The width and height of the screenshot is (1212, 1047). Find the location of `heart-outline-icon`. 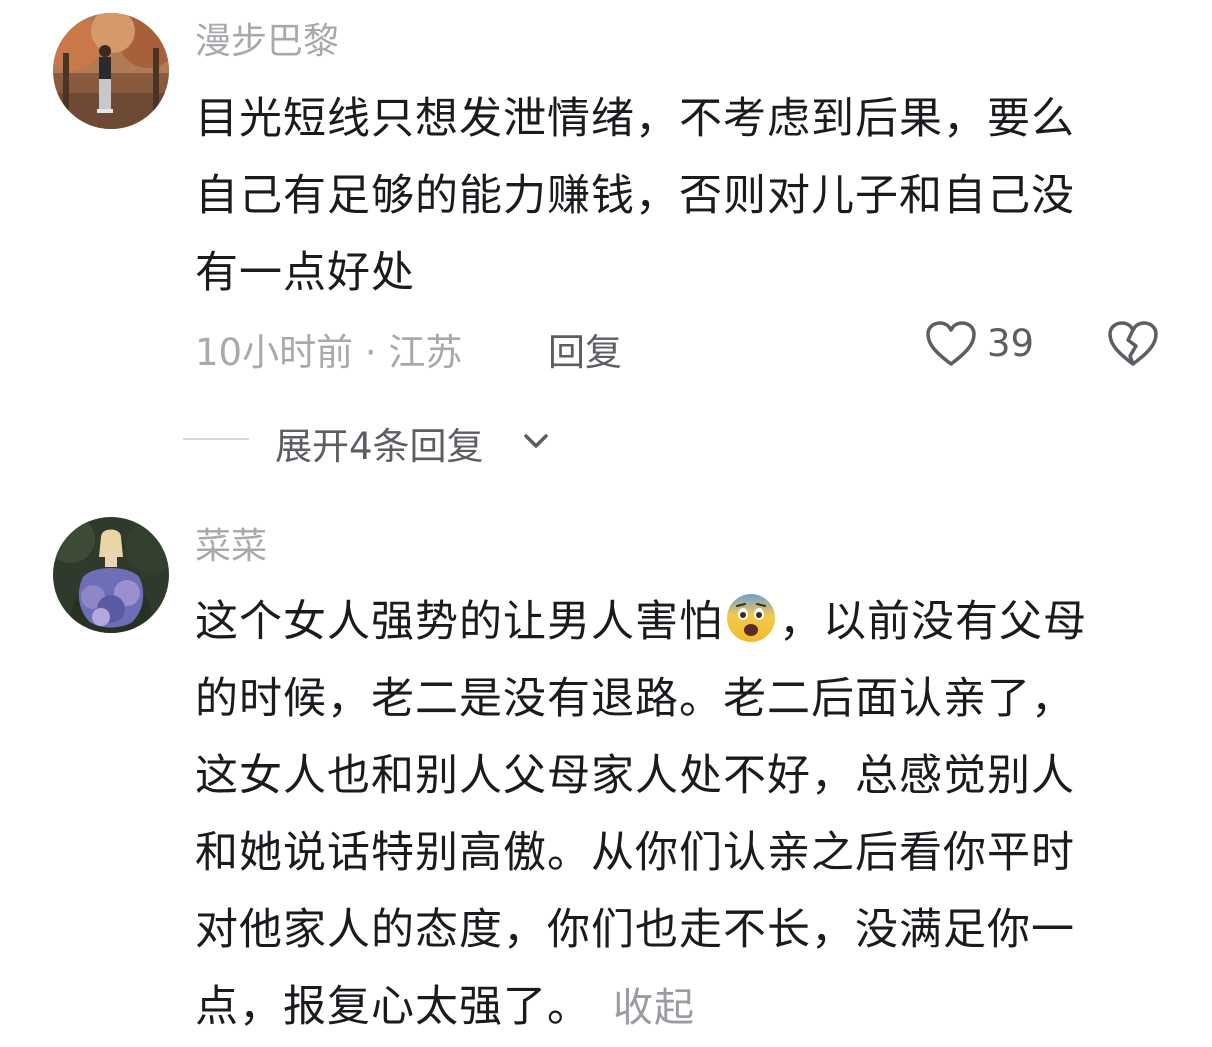

heart-outline-icon is located at coordinates (951, 344).